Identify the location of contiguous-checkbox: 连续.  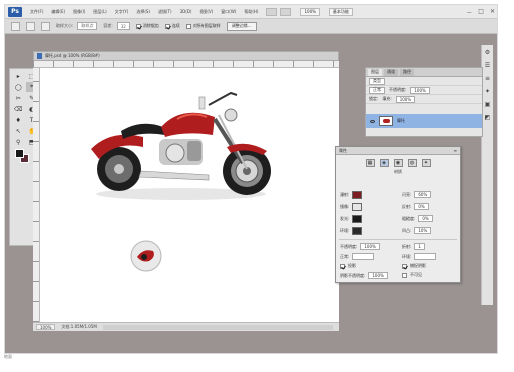
(172, 26).